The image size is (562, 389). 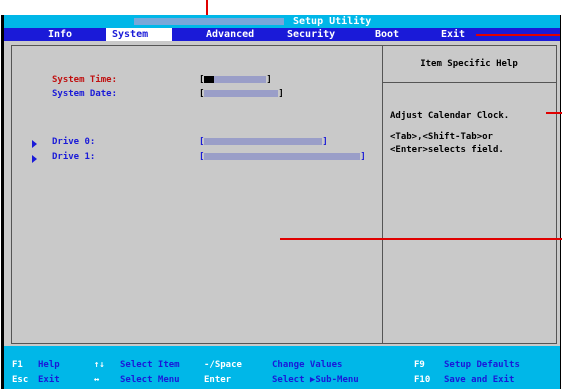 What do you see at coordinates (332, 21) in the screenshot?
I see `page-title: Setup Utility` at bounding box center [332, 21].